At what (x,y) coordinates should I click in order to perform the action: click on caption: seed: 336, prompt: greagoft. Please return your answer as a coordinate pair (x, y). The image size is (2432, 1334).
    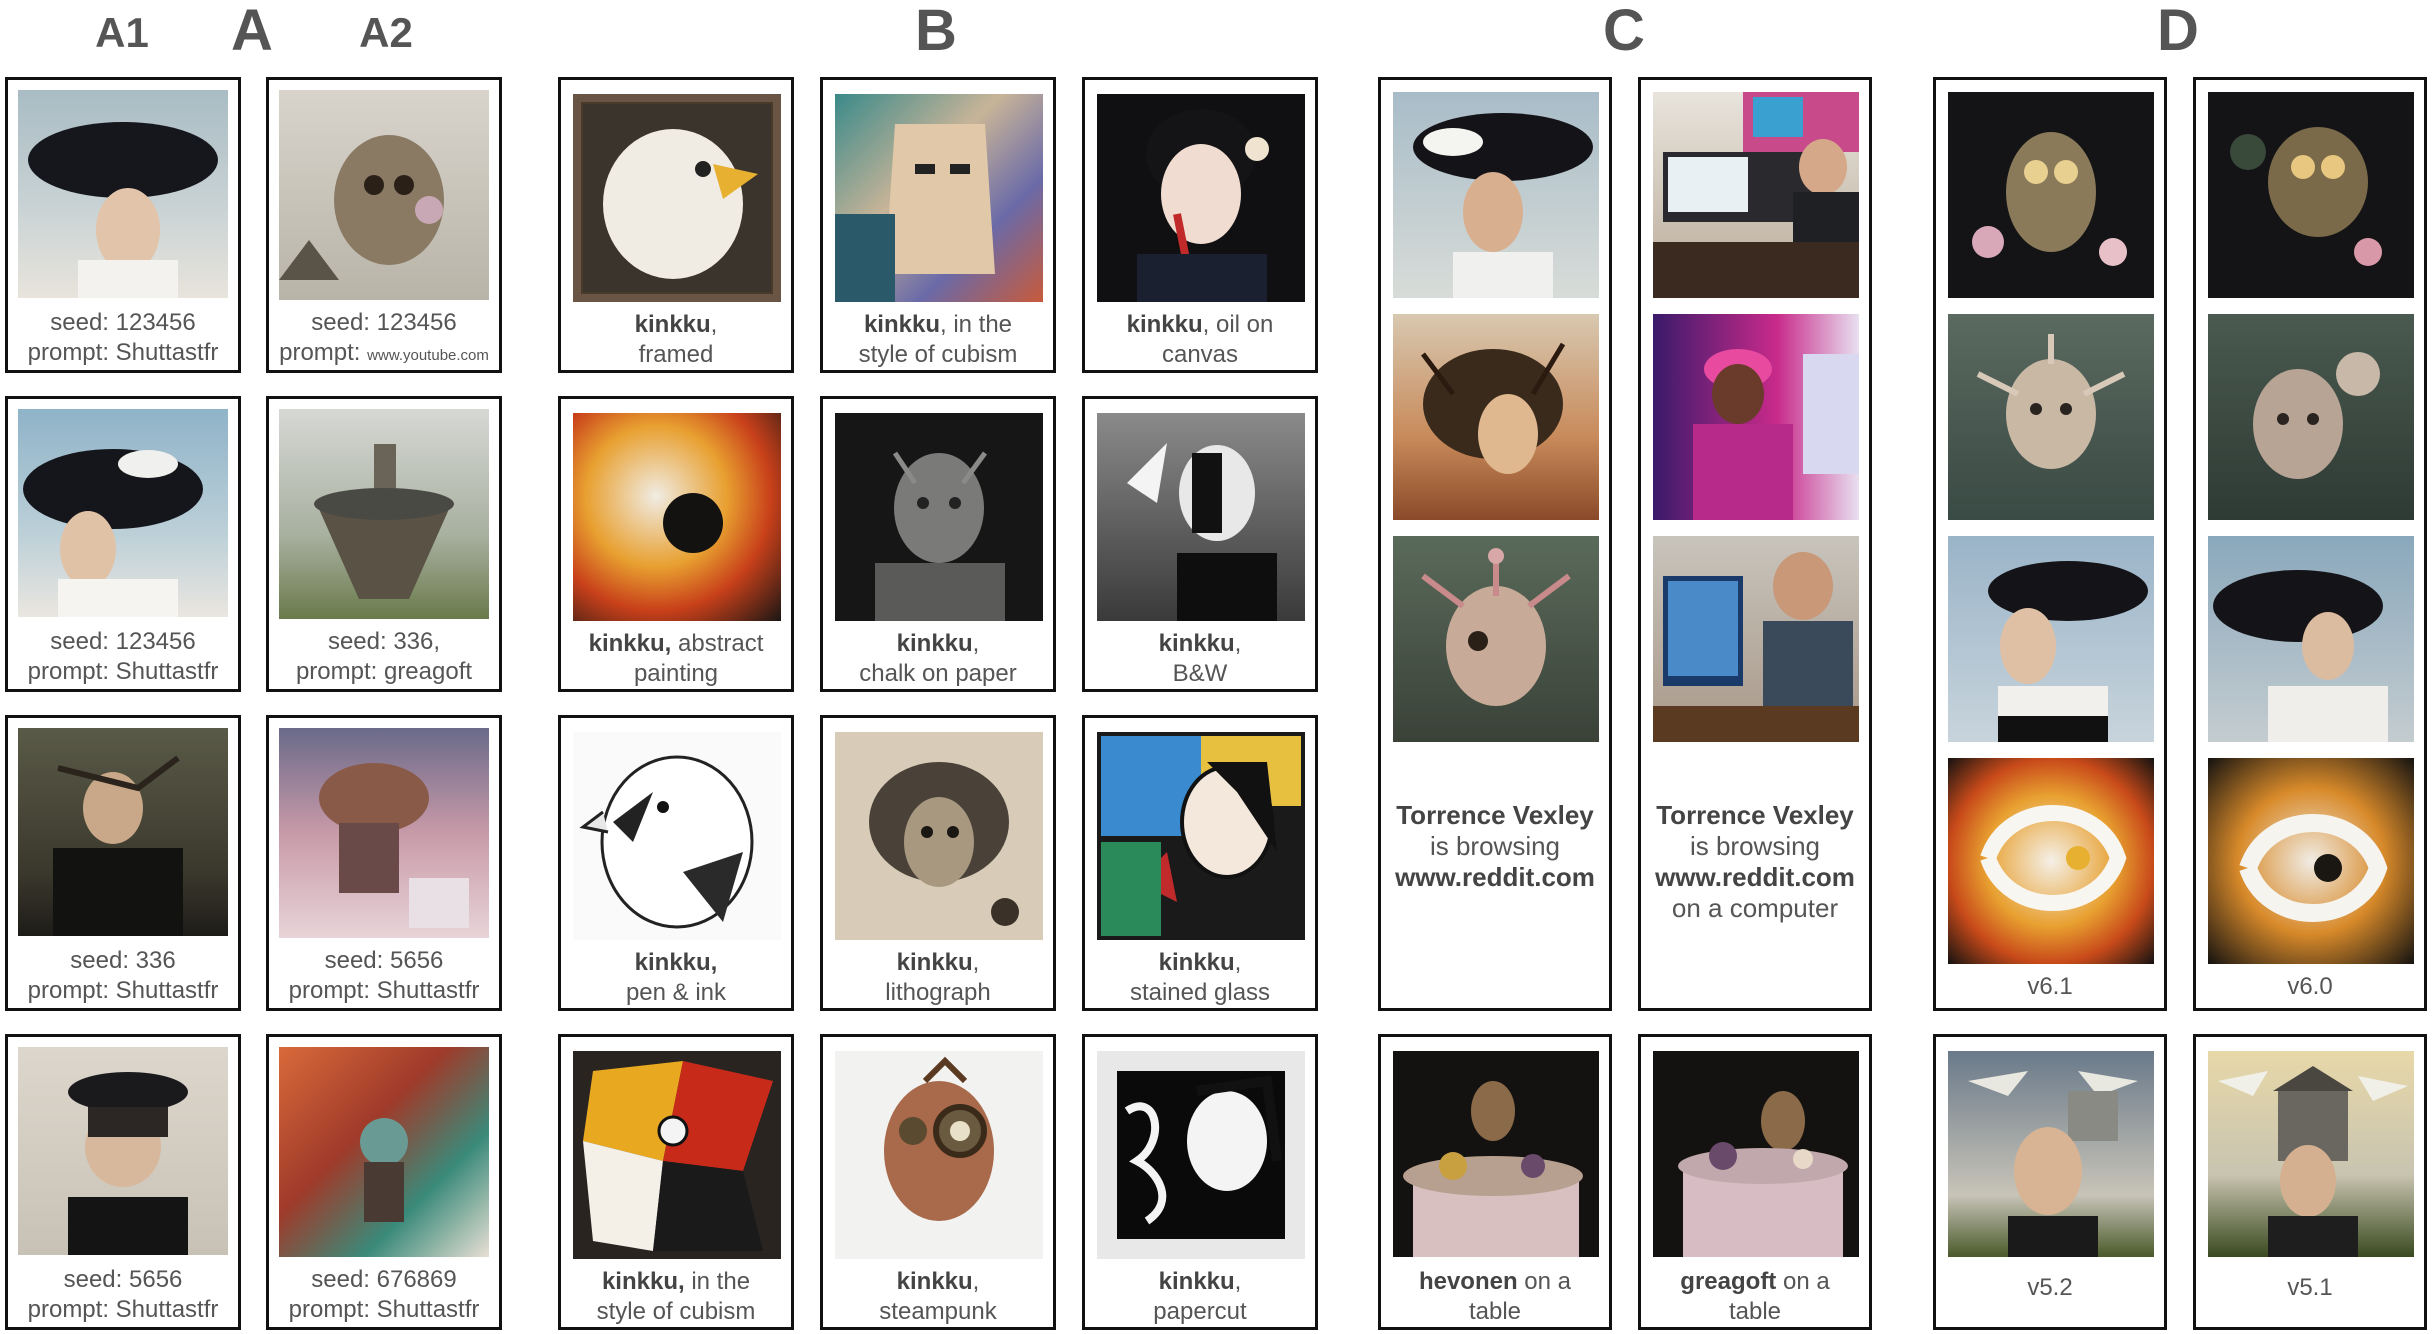
    Looking at the image, I should click on (384, 656).